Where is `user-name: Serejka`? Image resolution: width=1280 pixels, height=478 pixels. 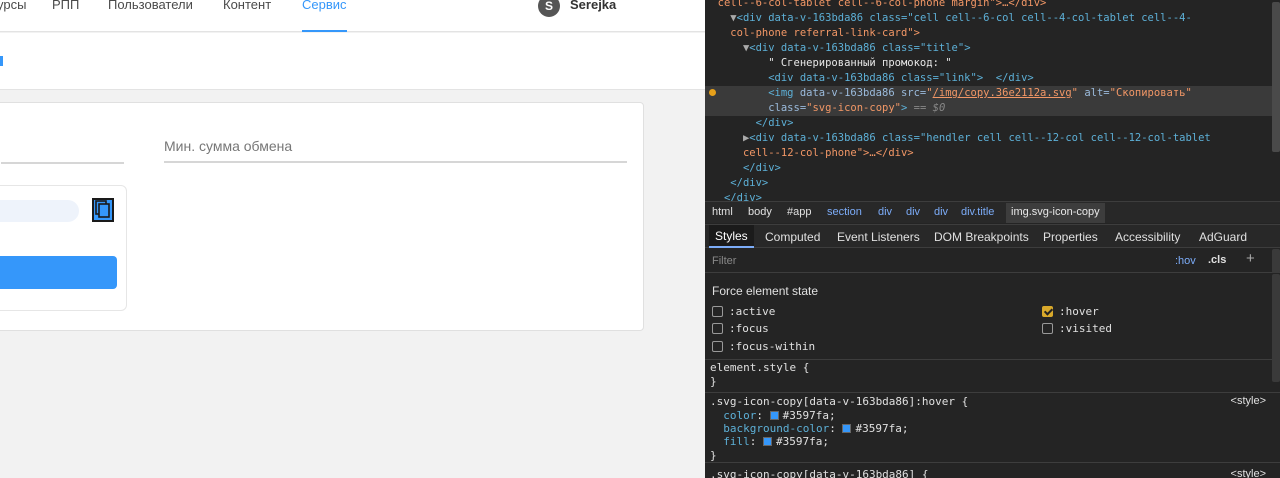 user-name: Serejka is located at coordinates (593, 6).